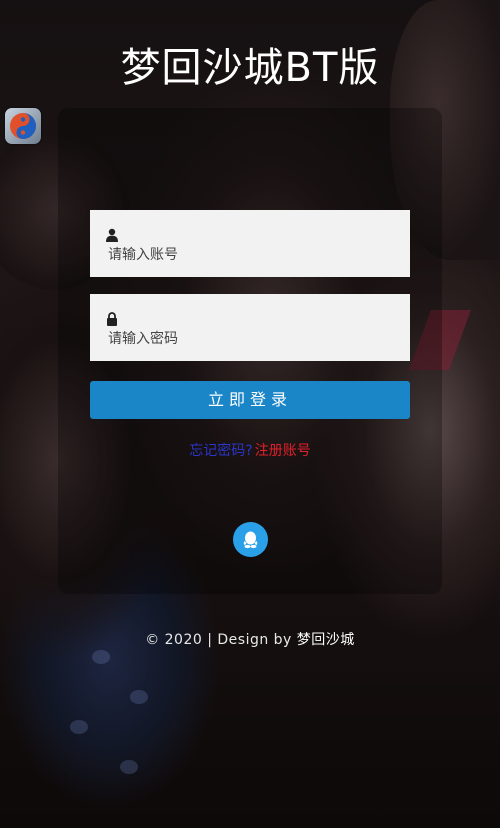 This screenshot has width=500, height=828. I want to click on footer: © 2020 | Design by 梦回沙城, so click(250, 640).